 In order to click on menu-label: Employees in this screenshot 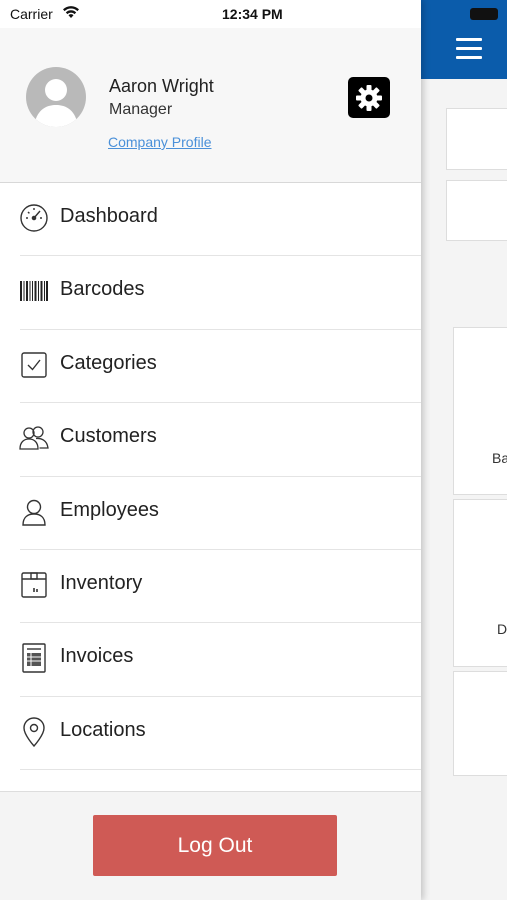, I will do `click(109, 509)`.